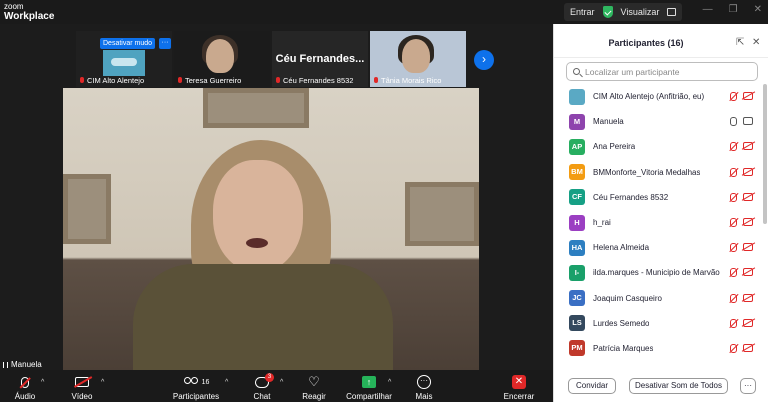  What do you see at coordinates (659, 272) in the screenshot?
I see `participant-row: I-ilda.marques - Municipio de Marvão` at bounding box center [659, 272].